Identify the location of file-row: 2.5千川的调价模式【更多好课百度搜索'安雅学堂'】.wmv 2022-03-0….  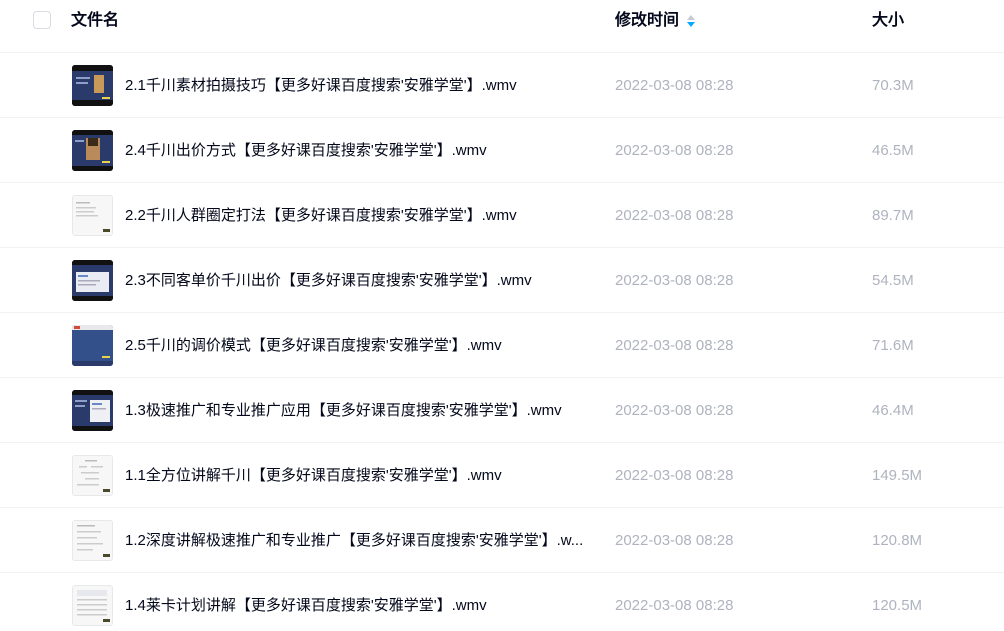
(502, 345).